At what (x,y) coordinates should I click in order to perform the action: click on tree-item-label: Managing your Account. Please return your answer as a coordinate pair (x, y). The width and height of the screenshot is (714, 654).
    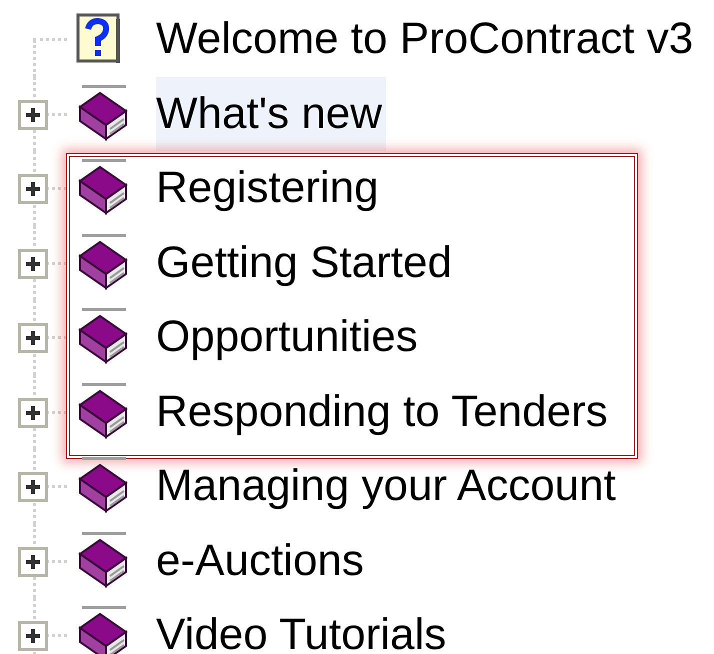
    Looking at the image, I should click on (388, 486).